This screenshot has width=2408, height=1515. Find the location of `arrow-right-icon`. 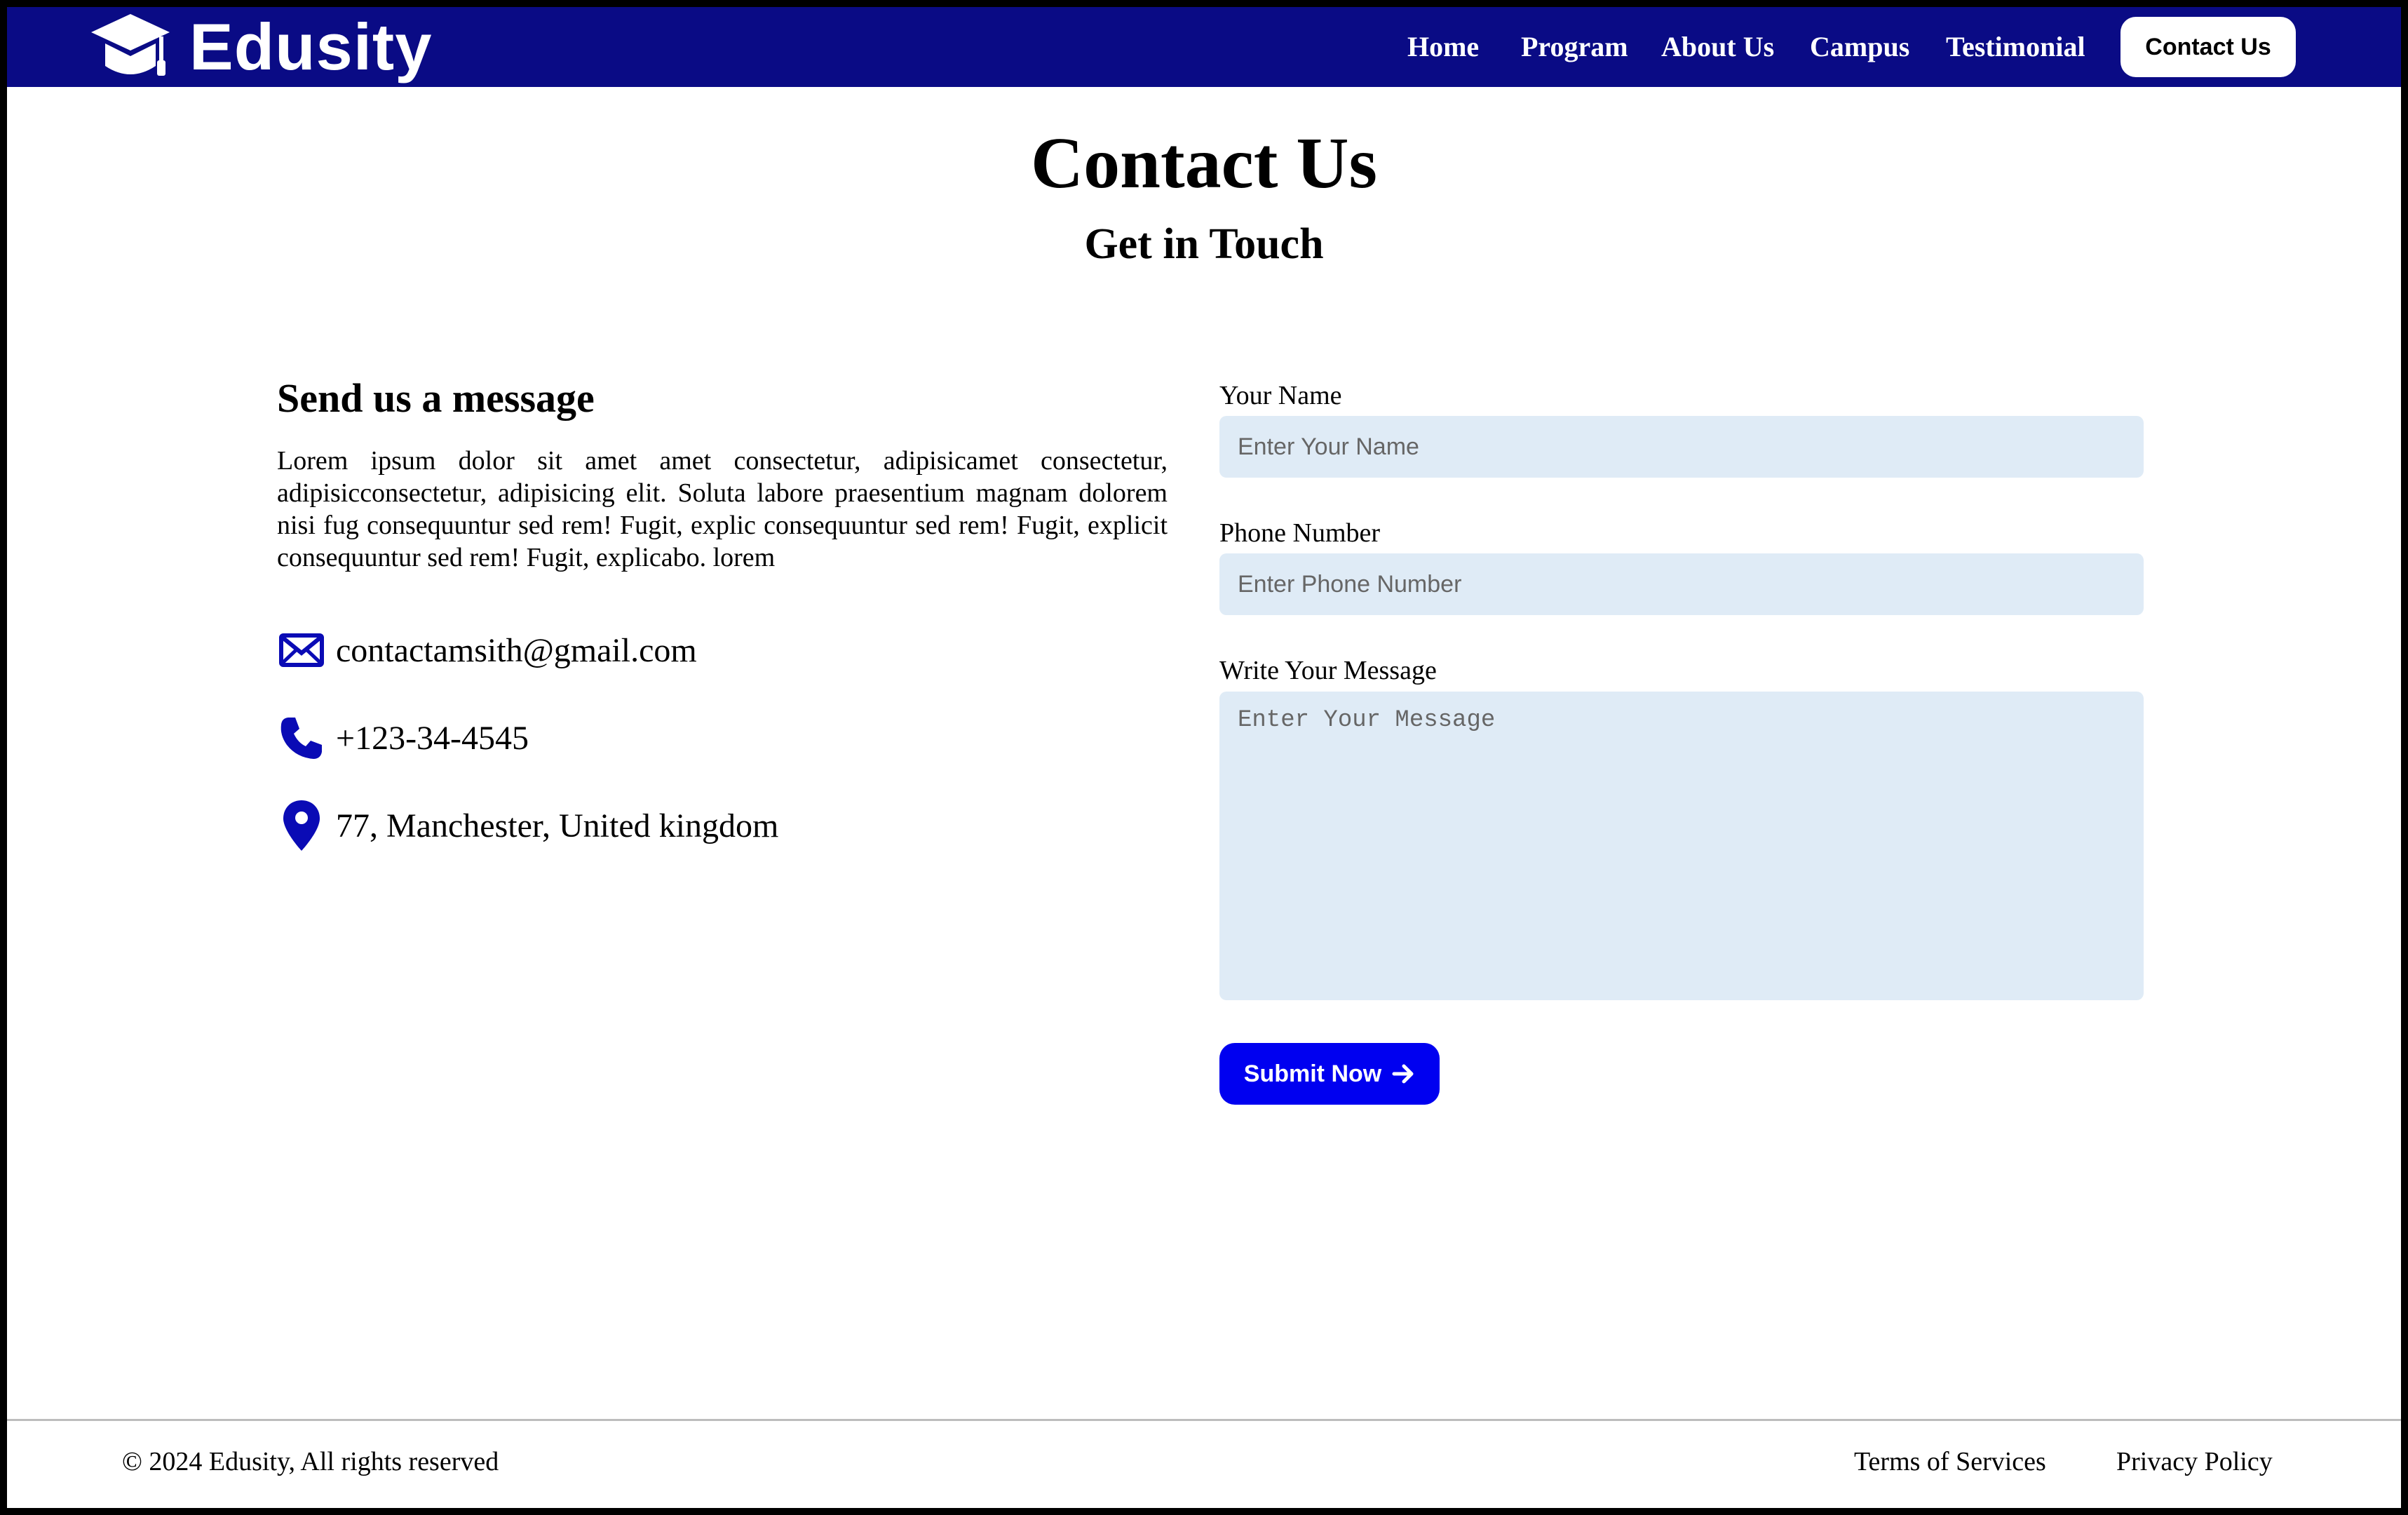

arrow-right-icon is located at coordinates (1403, 1074).